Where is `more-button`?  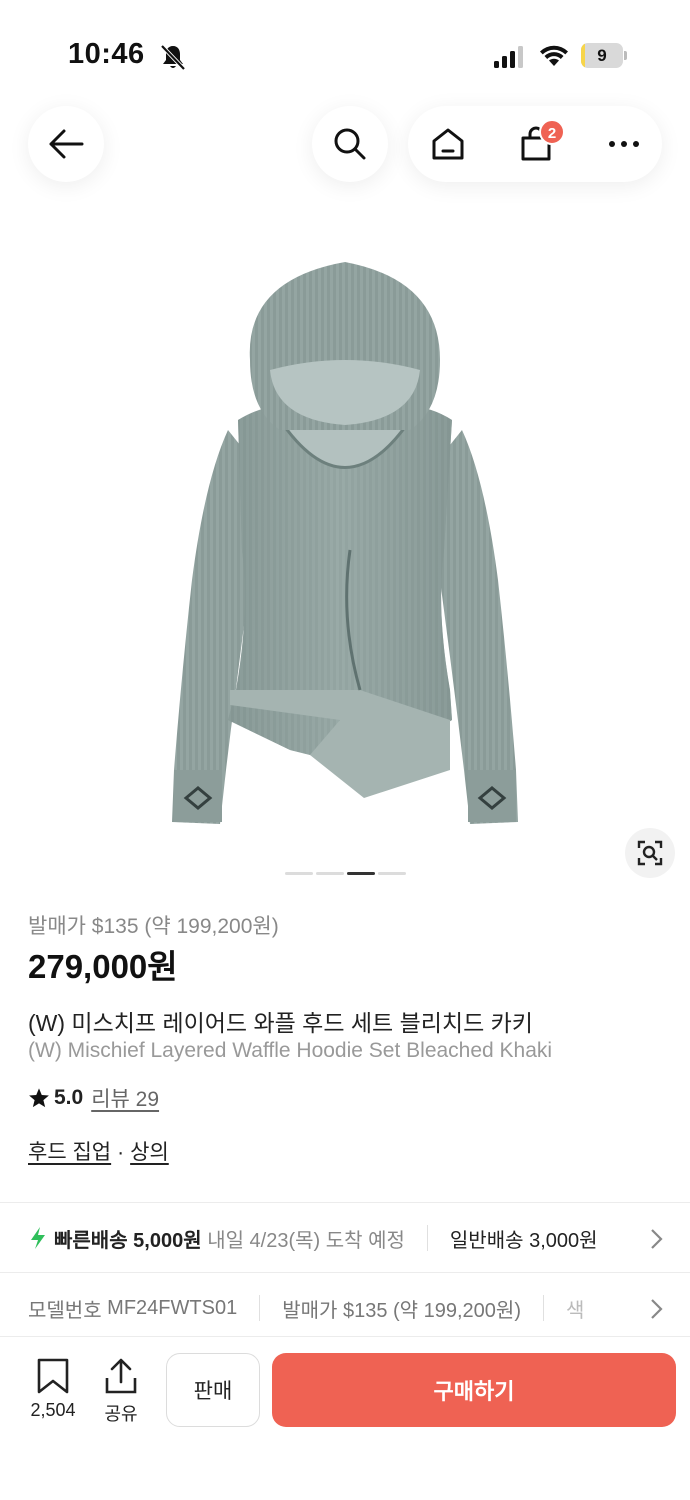 more-button is located at coordinates (624, 144).